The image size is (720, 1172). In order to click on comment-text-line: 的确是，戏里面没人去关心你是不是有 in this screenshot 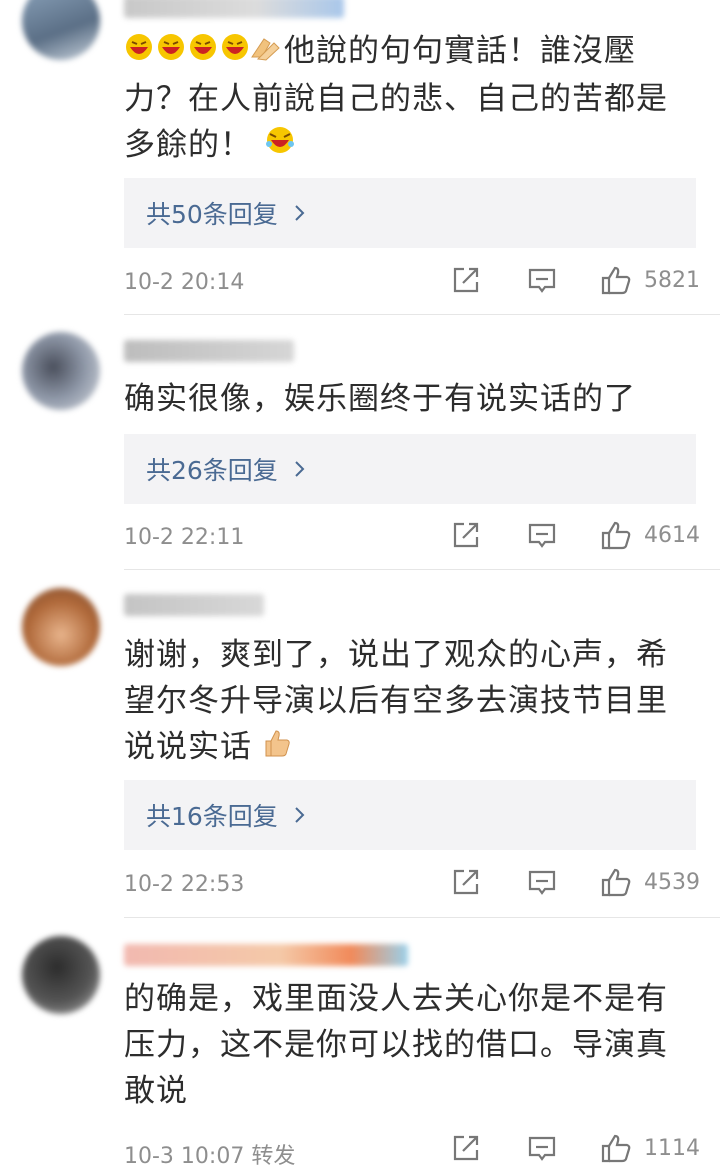, I will do `click(396, 999)`.